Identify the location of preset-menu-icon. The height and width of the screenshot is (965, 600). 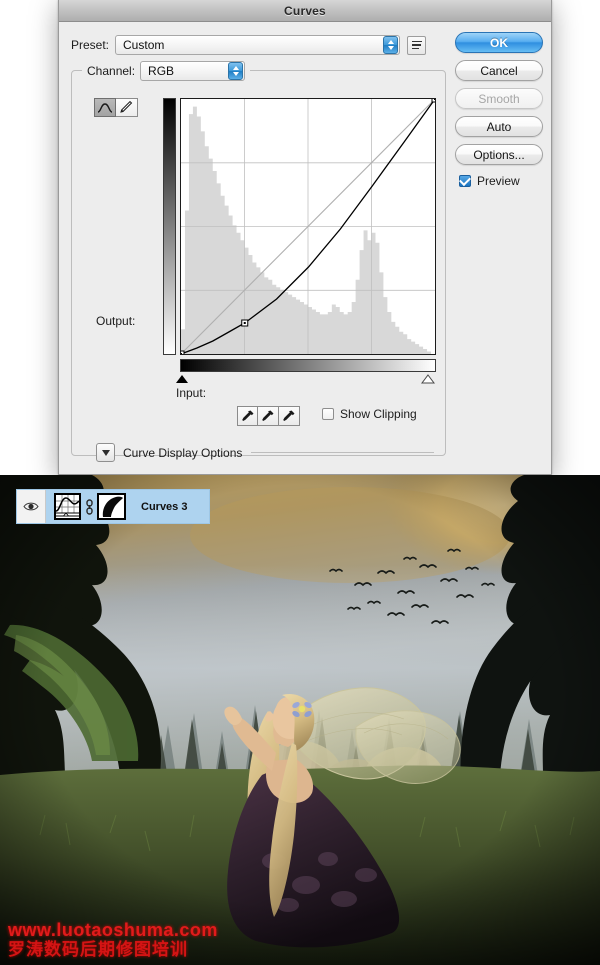
(417, 45).